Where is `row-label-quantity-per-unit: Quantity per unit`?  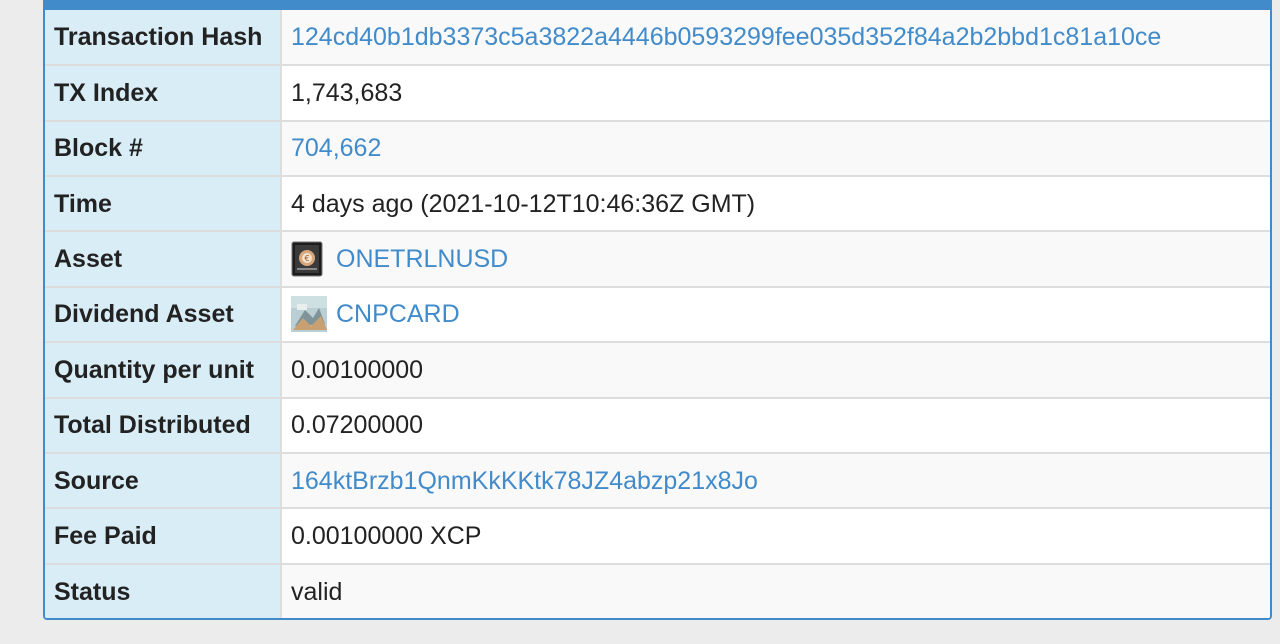
row-label-quantity-per-unit: Quantity per unit is located at coordinates (163, 369).